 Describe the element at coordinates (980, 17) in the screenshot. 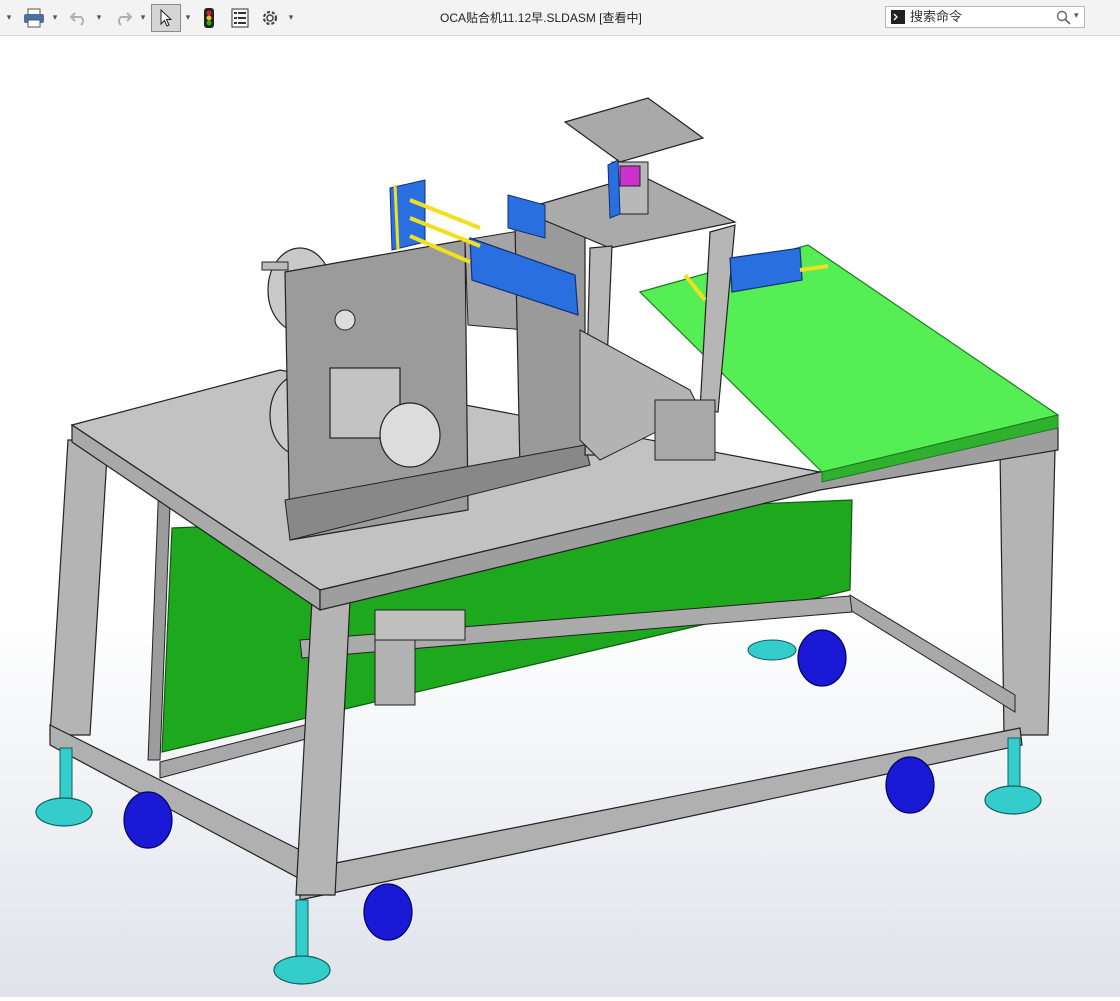

I see `search-input` at that location.